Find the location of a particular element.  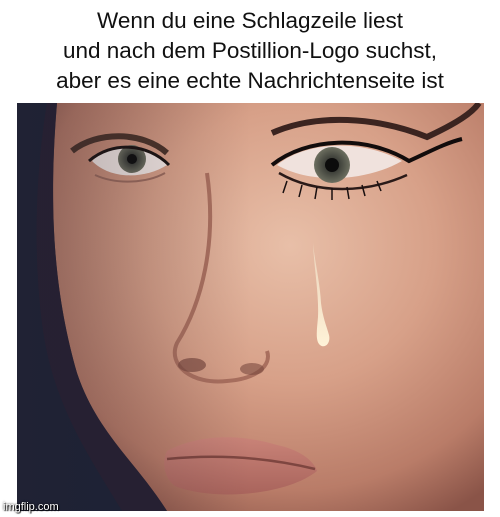

caption-line-1: Wenn du eine Schlagzeile liest is located at coordinates (250, 20).